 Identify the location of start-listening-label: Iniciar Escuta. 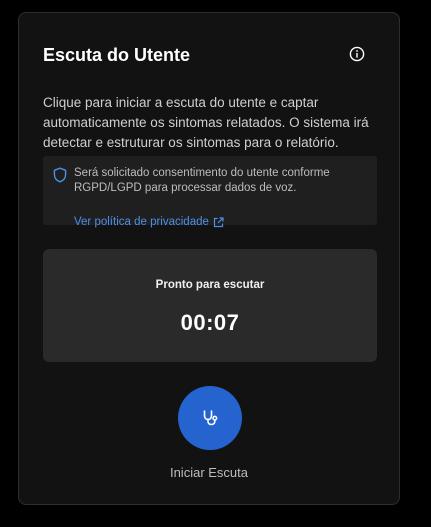
(209, 472).